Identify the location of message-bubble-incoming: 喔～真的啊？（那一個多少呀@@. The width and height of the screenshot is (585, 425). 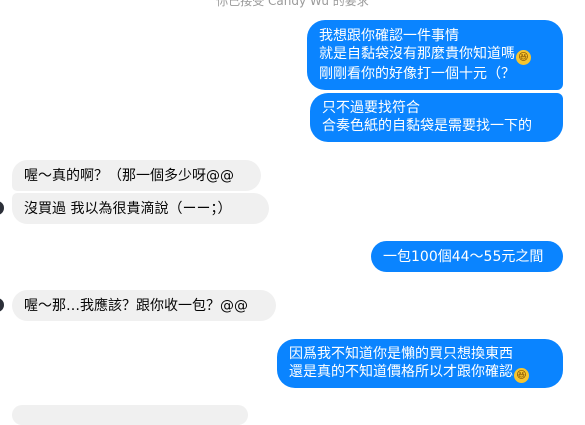
(136, 175).